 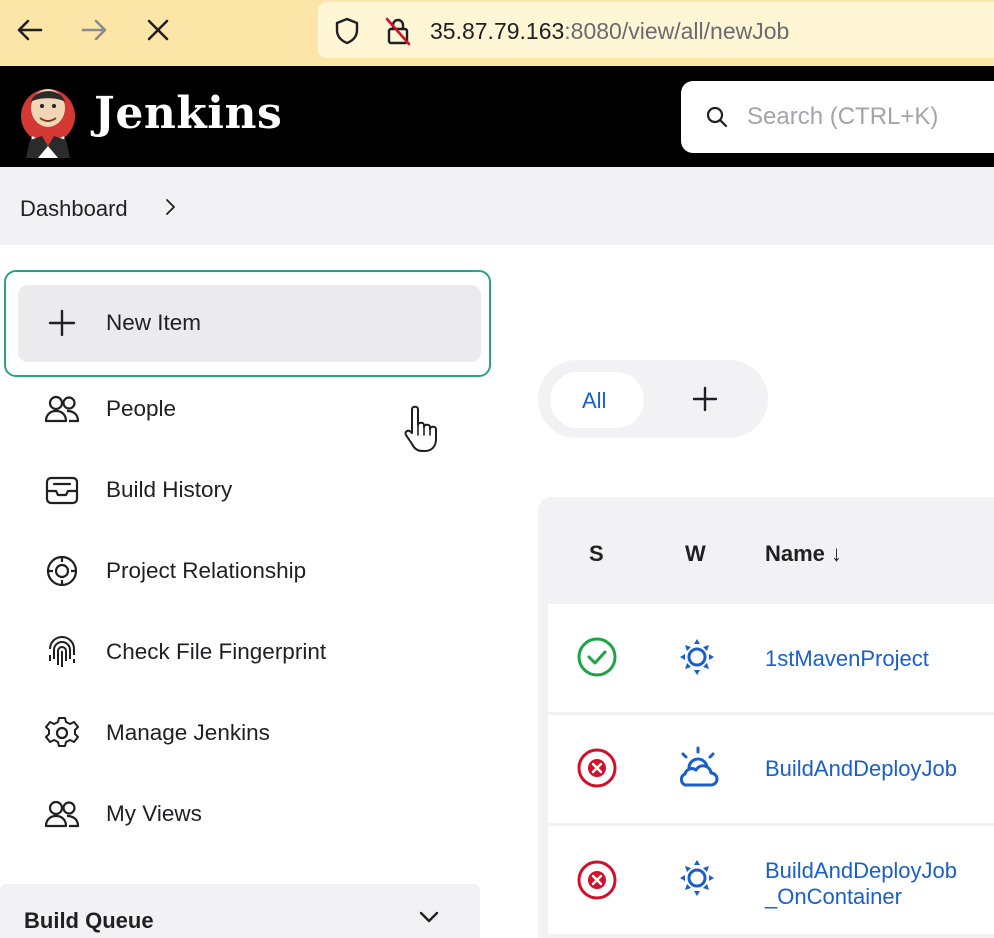 I want to click on search-box, so click(x=837, y=117).